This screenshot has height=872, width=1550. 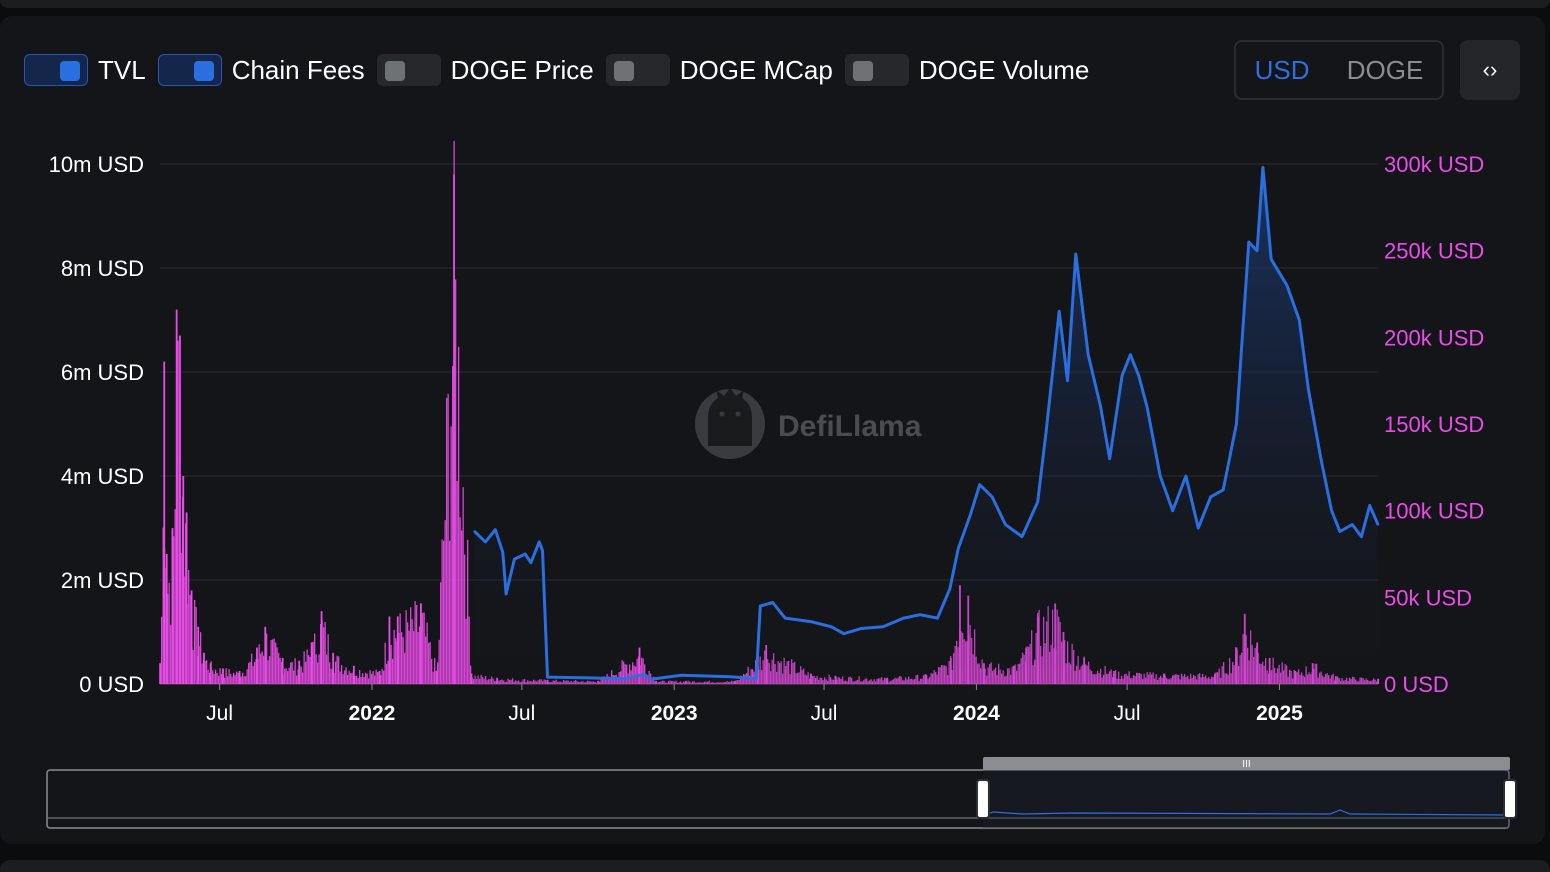 What do you see at coordinates (769, 704) in the screenshot?
I see `x-axis: Jul 2022 Jul 2023 Jul 2024 Jul 2025` at bounding box center [769, 704].